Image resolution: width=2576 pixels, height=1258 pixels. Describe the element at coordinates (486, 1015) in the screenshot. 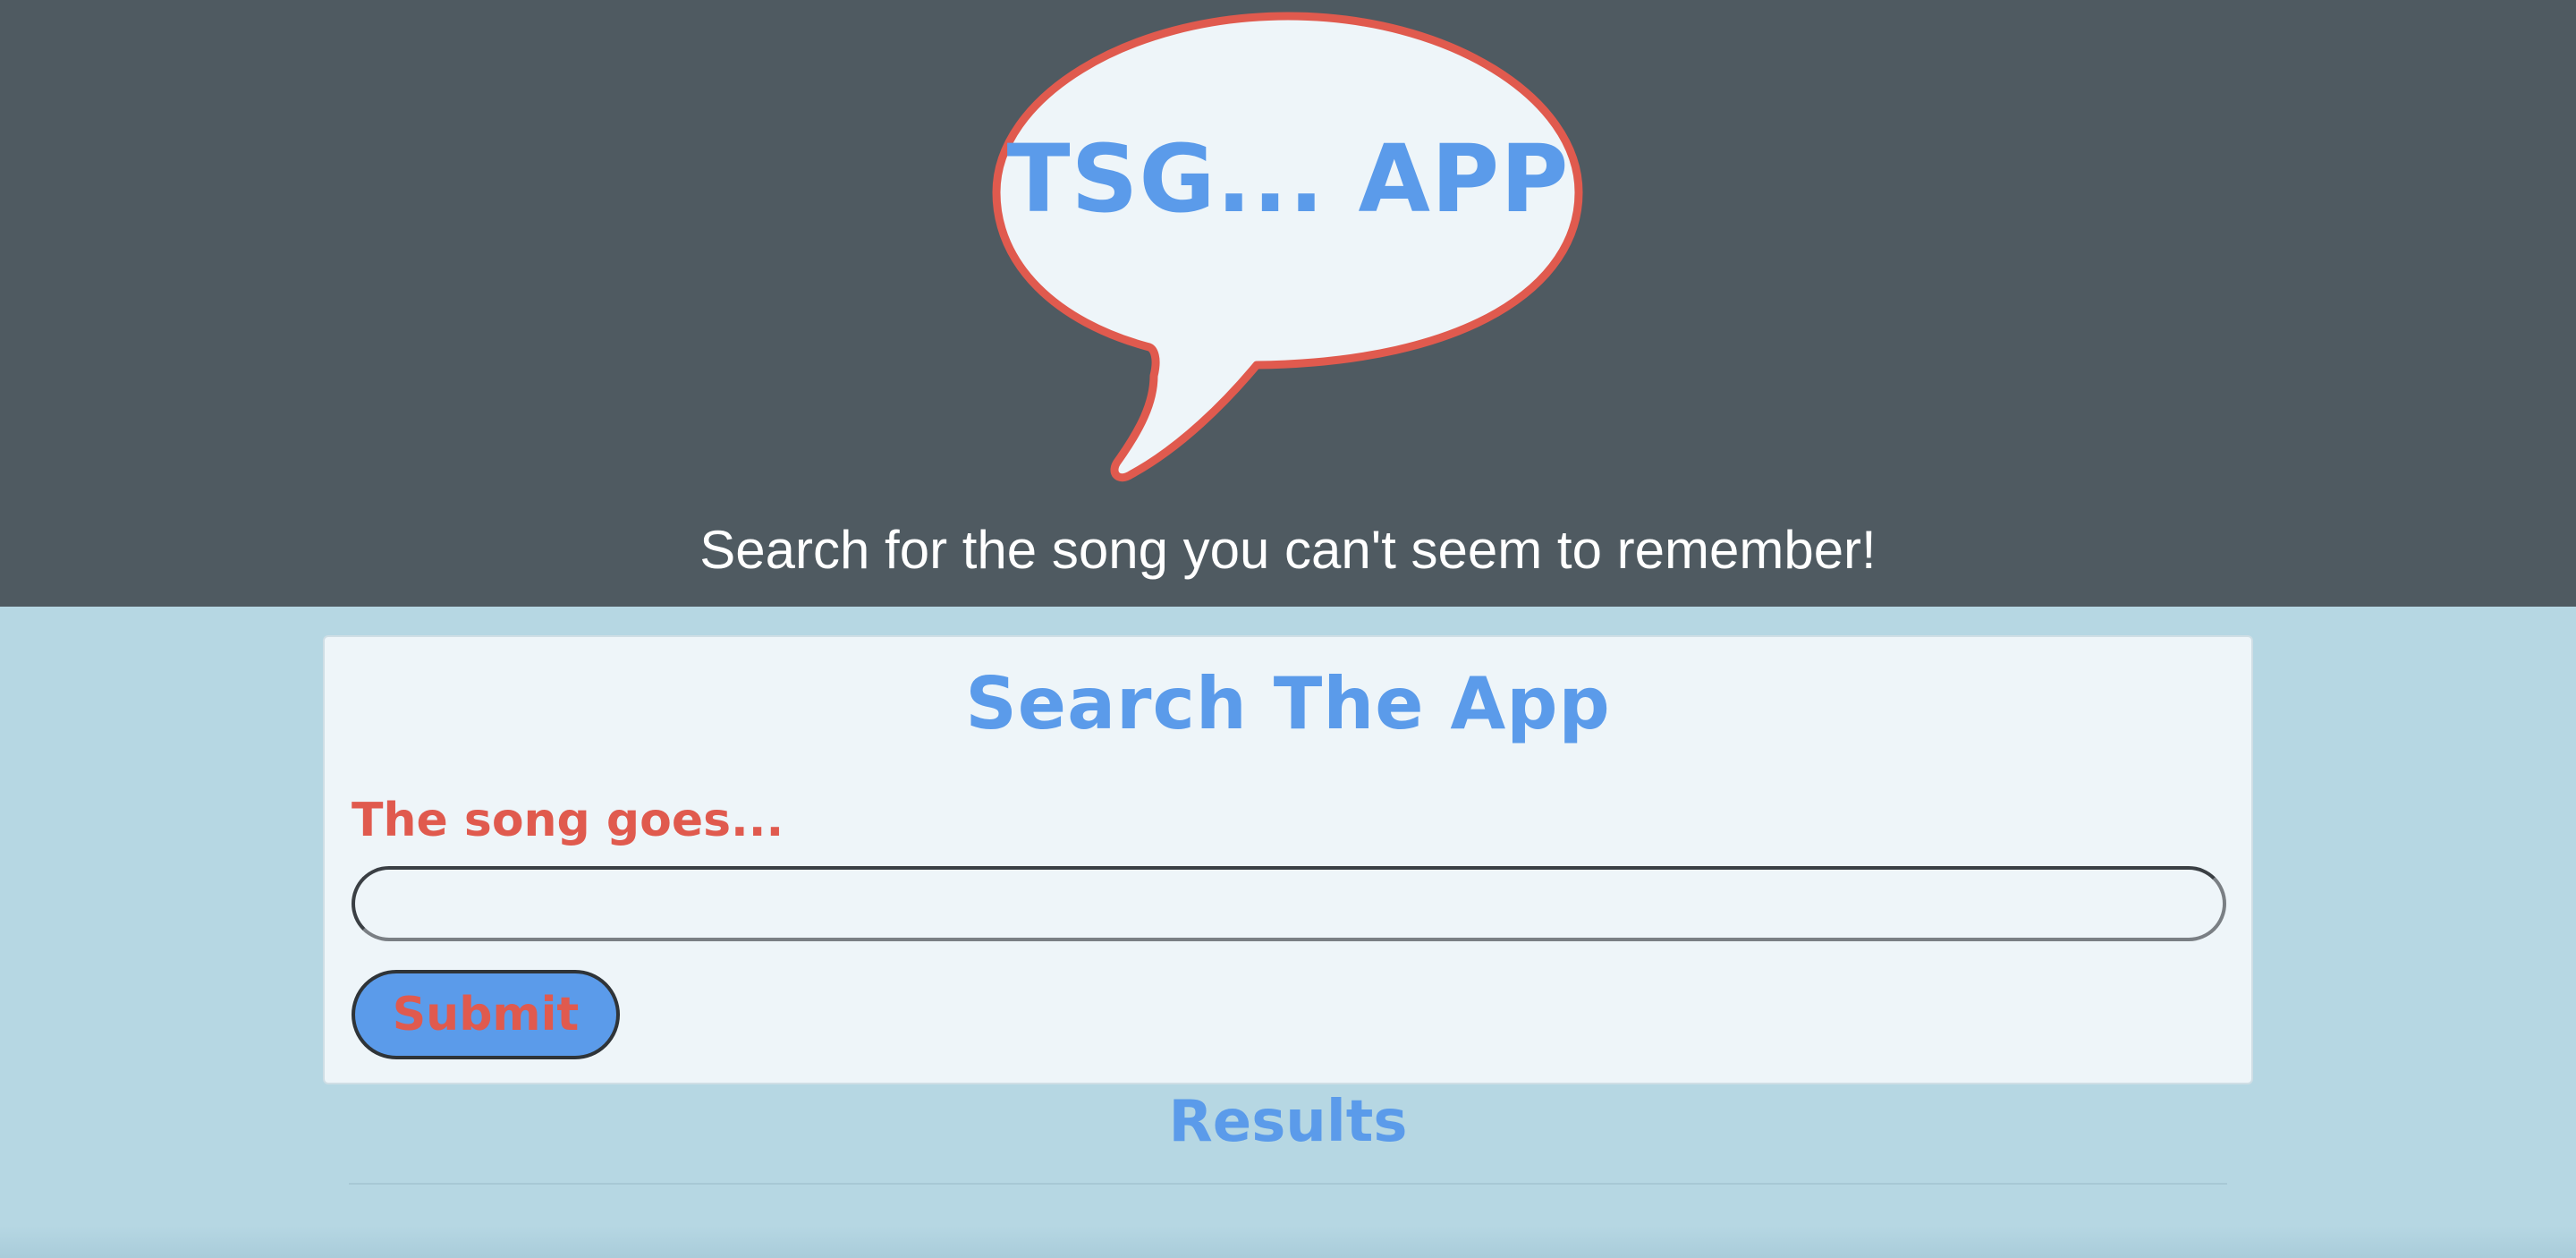

I see `submit-button: Submit` at that location.